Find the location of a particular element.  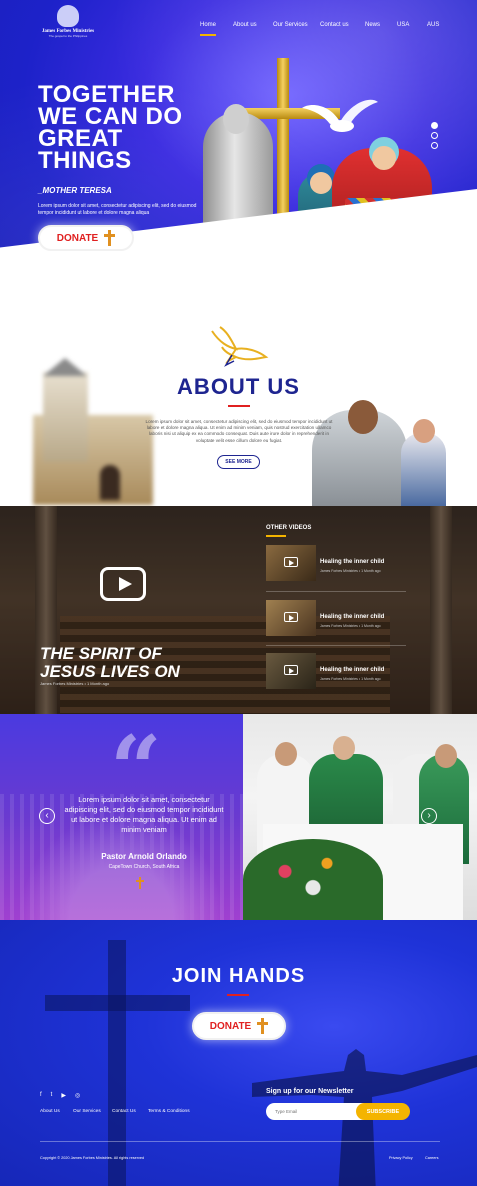

video-title-line: JESUS LIVES ON is located at coordinates (110, 671).